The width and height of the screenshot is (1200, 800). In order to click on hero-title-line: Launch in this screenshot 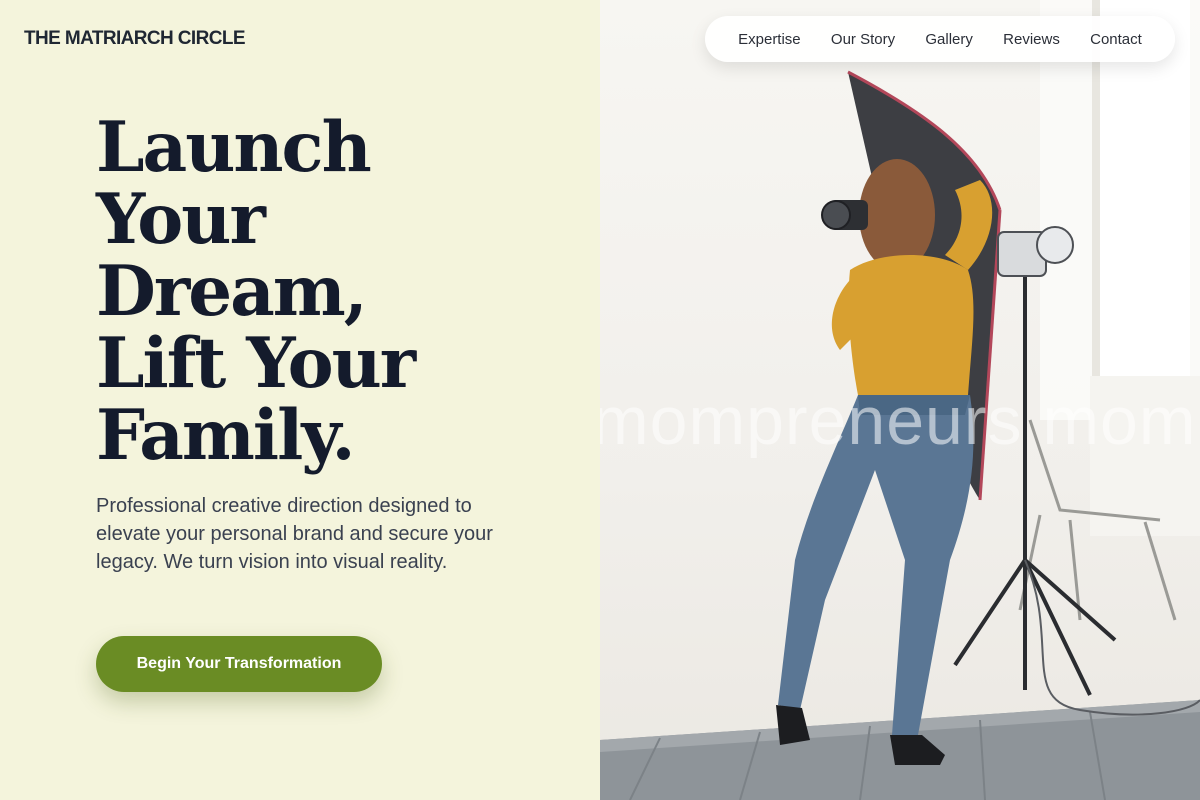, I will do `click(234, 147)`.